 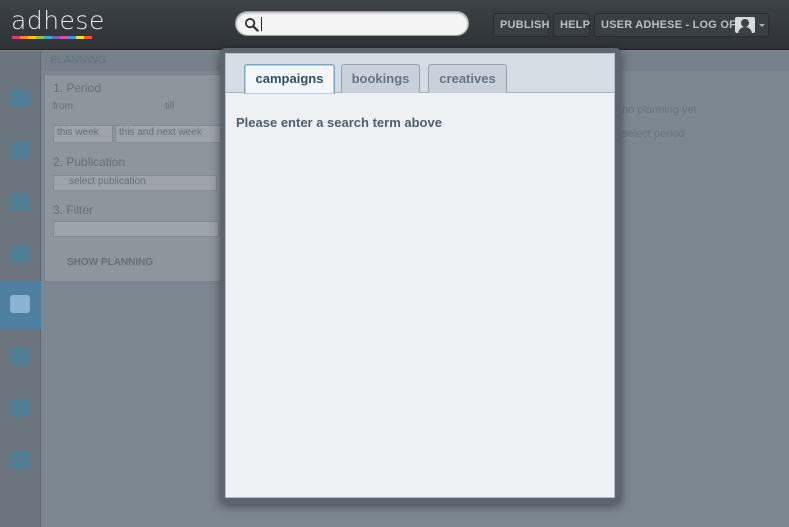 I want to click on search-input, so click(x=360, y=24).